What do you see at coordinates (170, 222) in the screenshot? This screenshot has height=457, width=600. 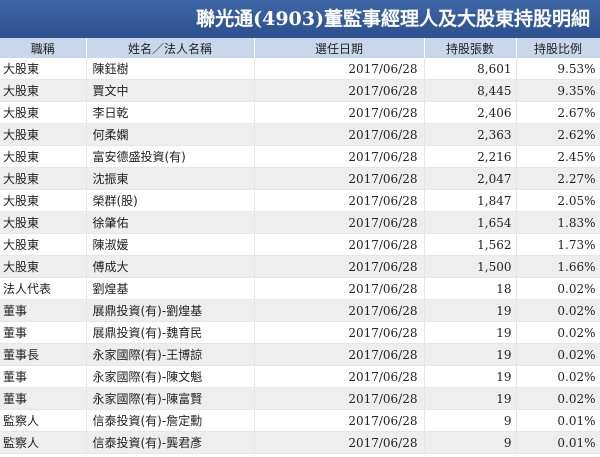 I see `name-cell: 徐肇佑` at bounding box center [170, 222].